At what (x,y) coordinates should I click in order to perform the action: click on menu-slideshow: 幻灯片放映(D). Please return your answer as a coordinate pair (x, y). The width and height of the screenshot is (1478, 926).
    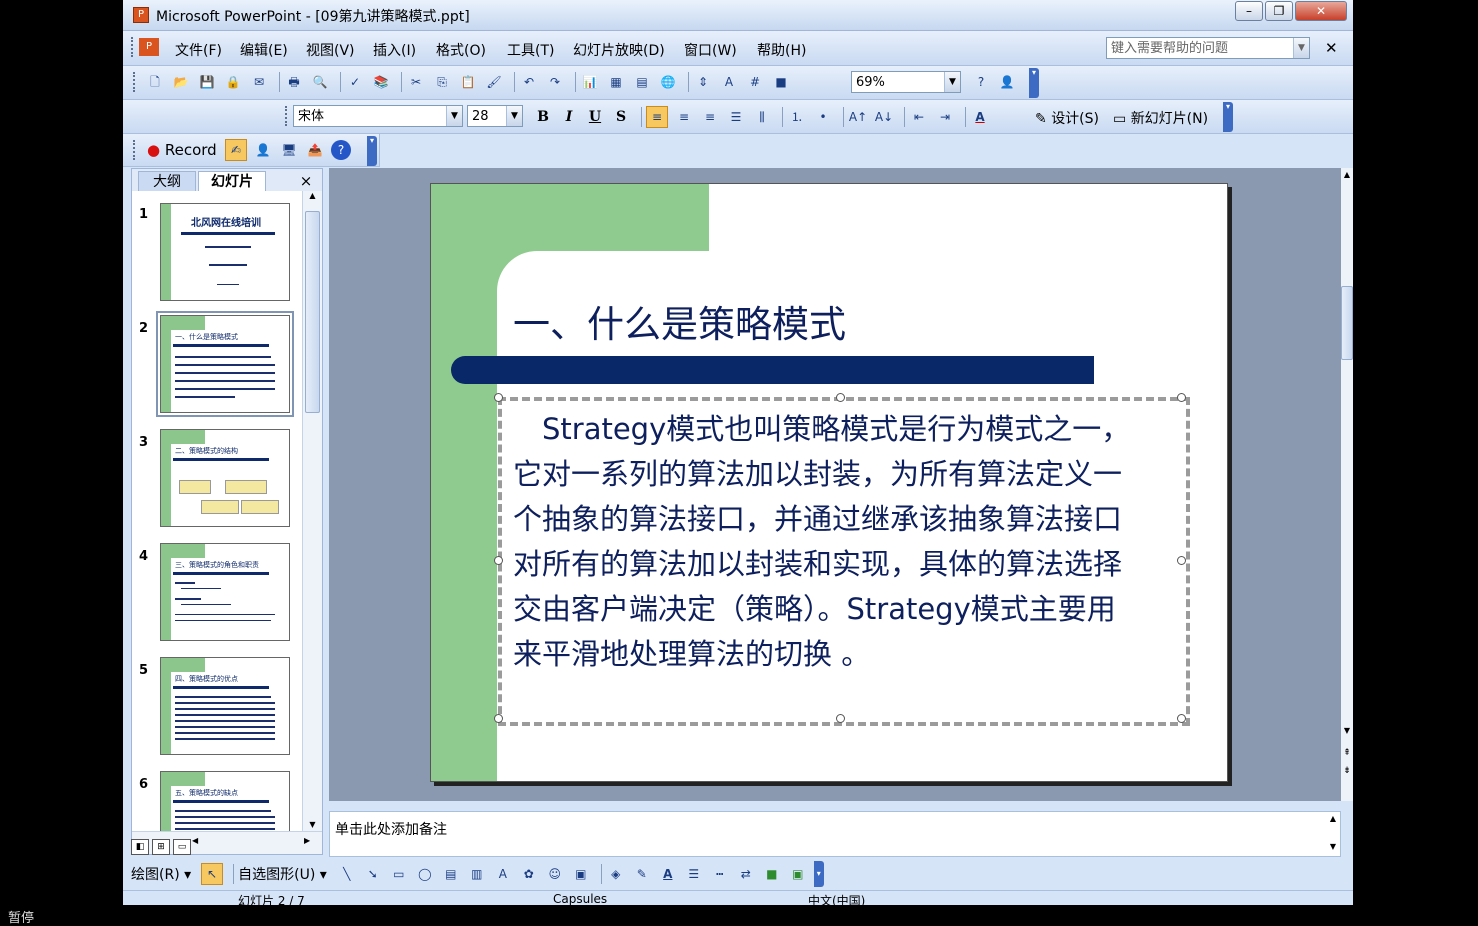
    Looking at the image, I should click on (619, 50).